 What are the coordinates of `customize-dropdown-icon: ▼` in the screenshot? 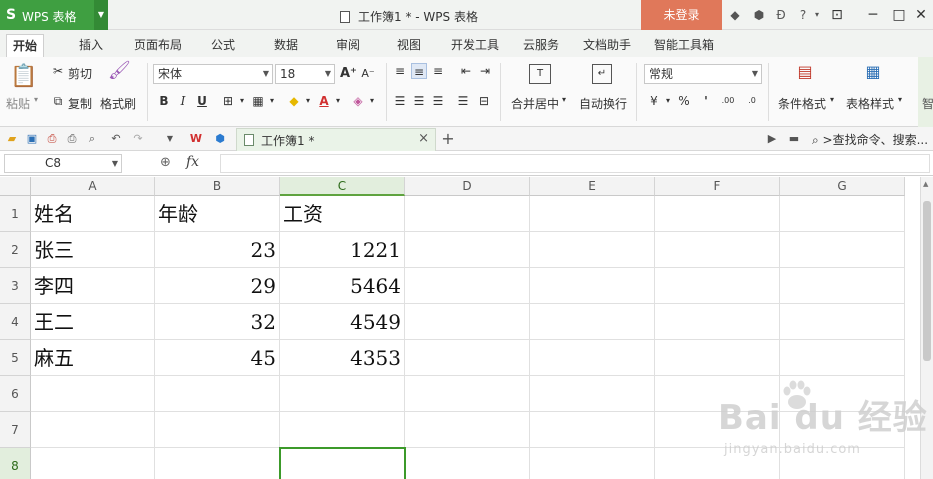 It's located at (170, 139).